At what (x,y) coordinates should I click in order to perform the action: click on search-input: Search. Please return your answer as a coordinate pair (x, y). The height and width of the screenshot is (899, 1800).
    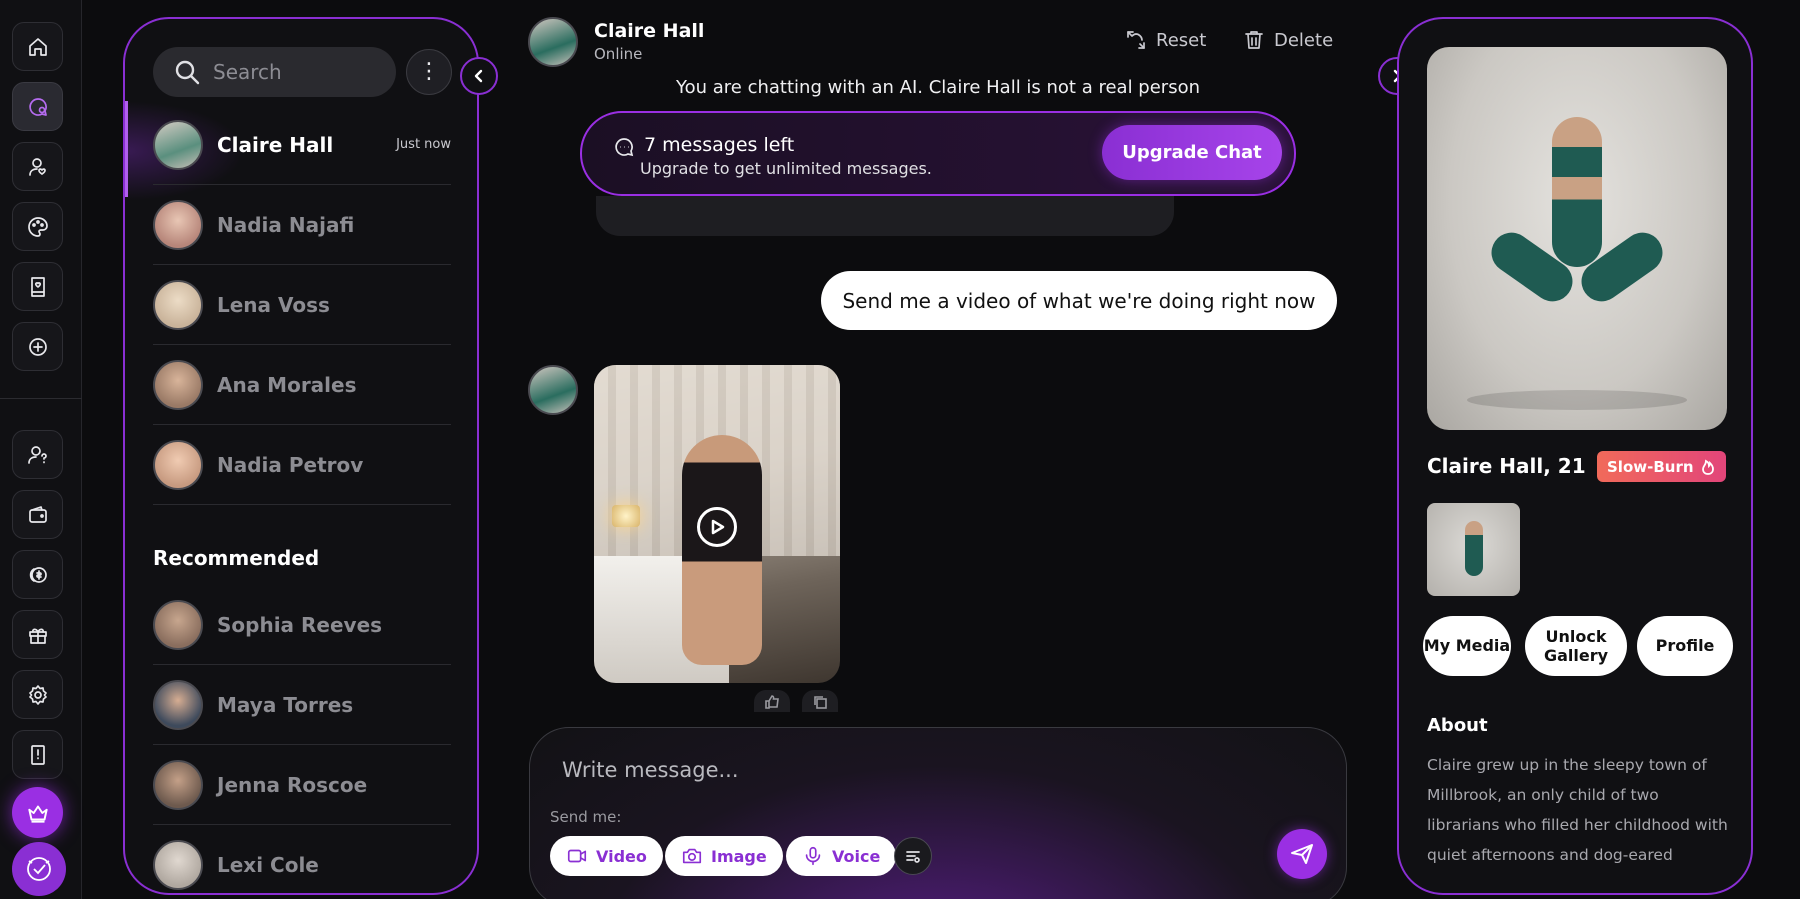
    Looking at the image, I should click on (274, 72).